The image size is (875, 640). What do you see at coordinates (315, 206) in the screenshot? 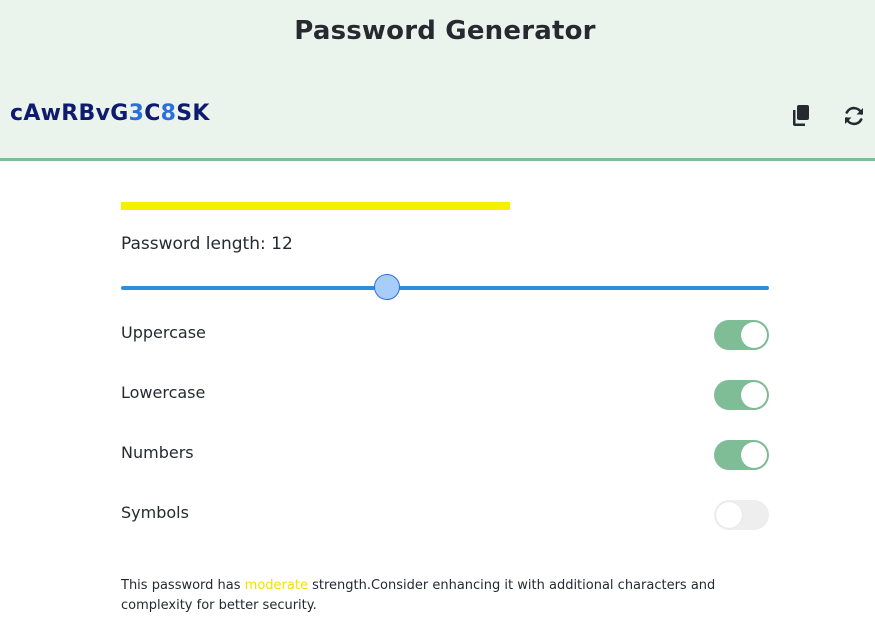
I see `strength-indicator` at bounding box center [315, 206].